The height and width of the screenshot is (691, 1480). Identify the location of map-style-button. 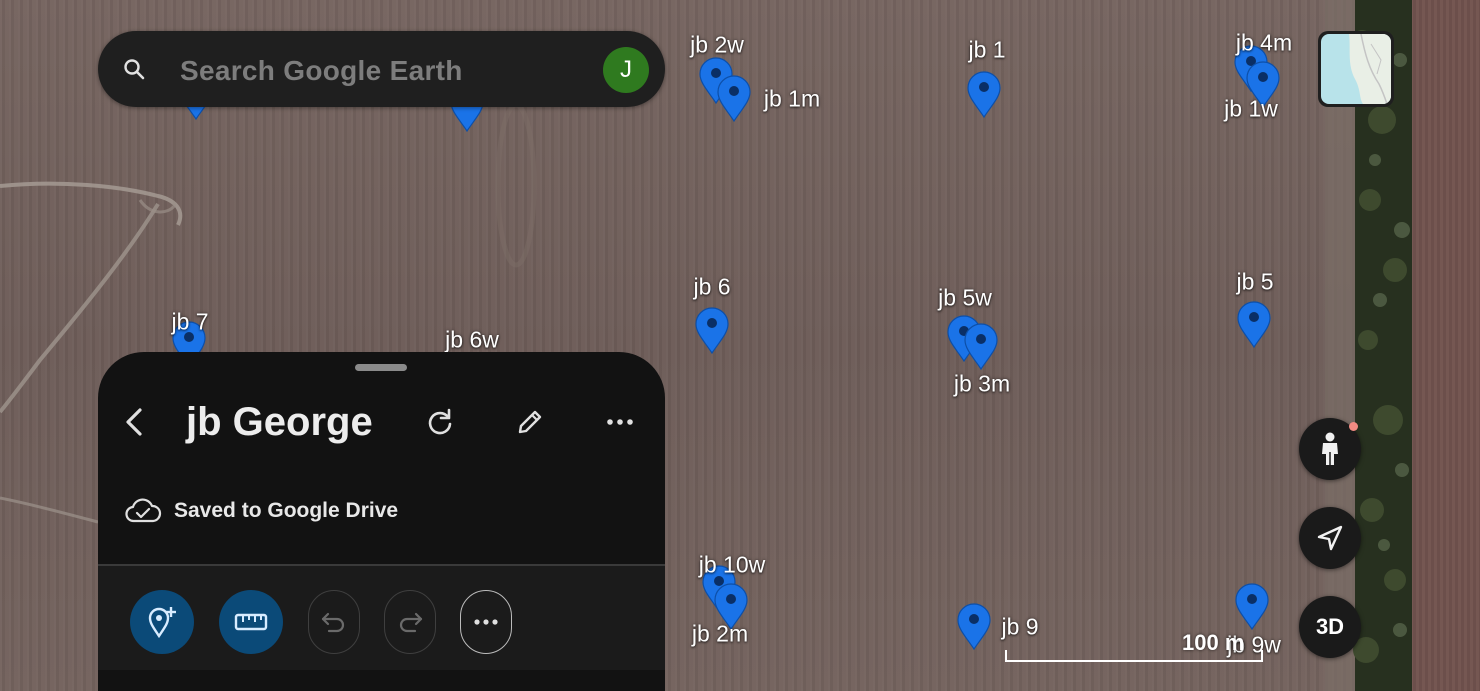
(1356, 69).